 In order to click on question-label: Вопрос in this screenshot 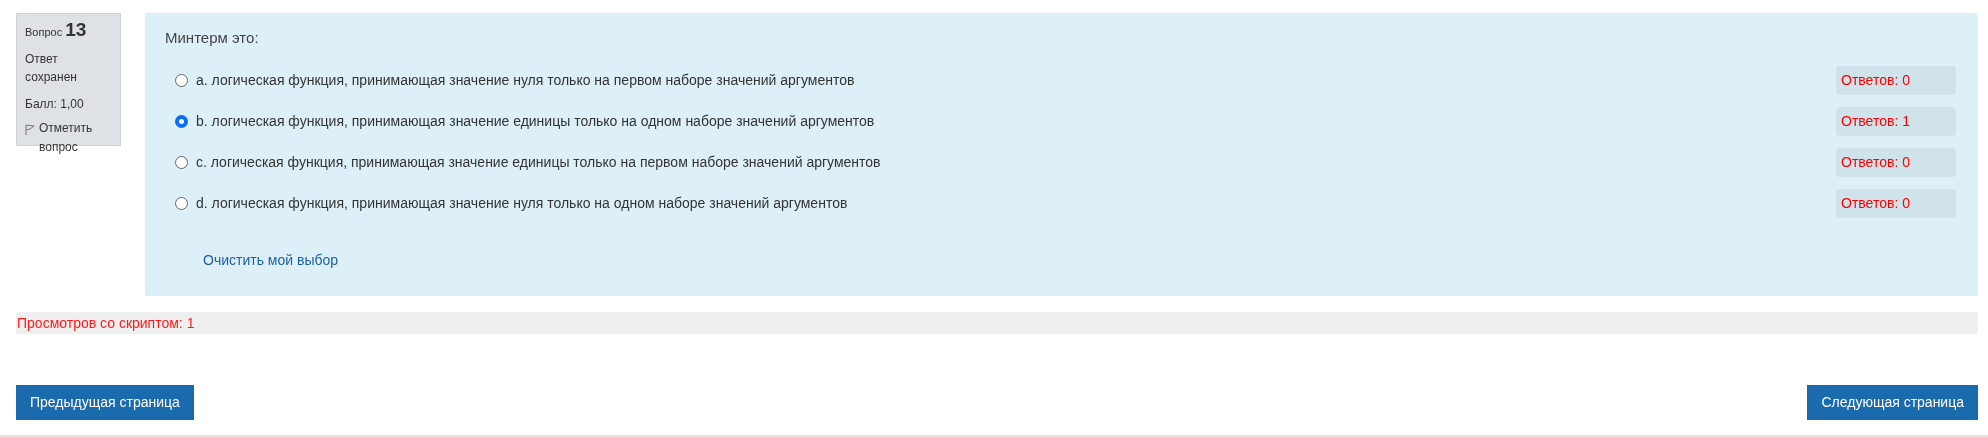, I will do `click(44, 32)`.